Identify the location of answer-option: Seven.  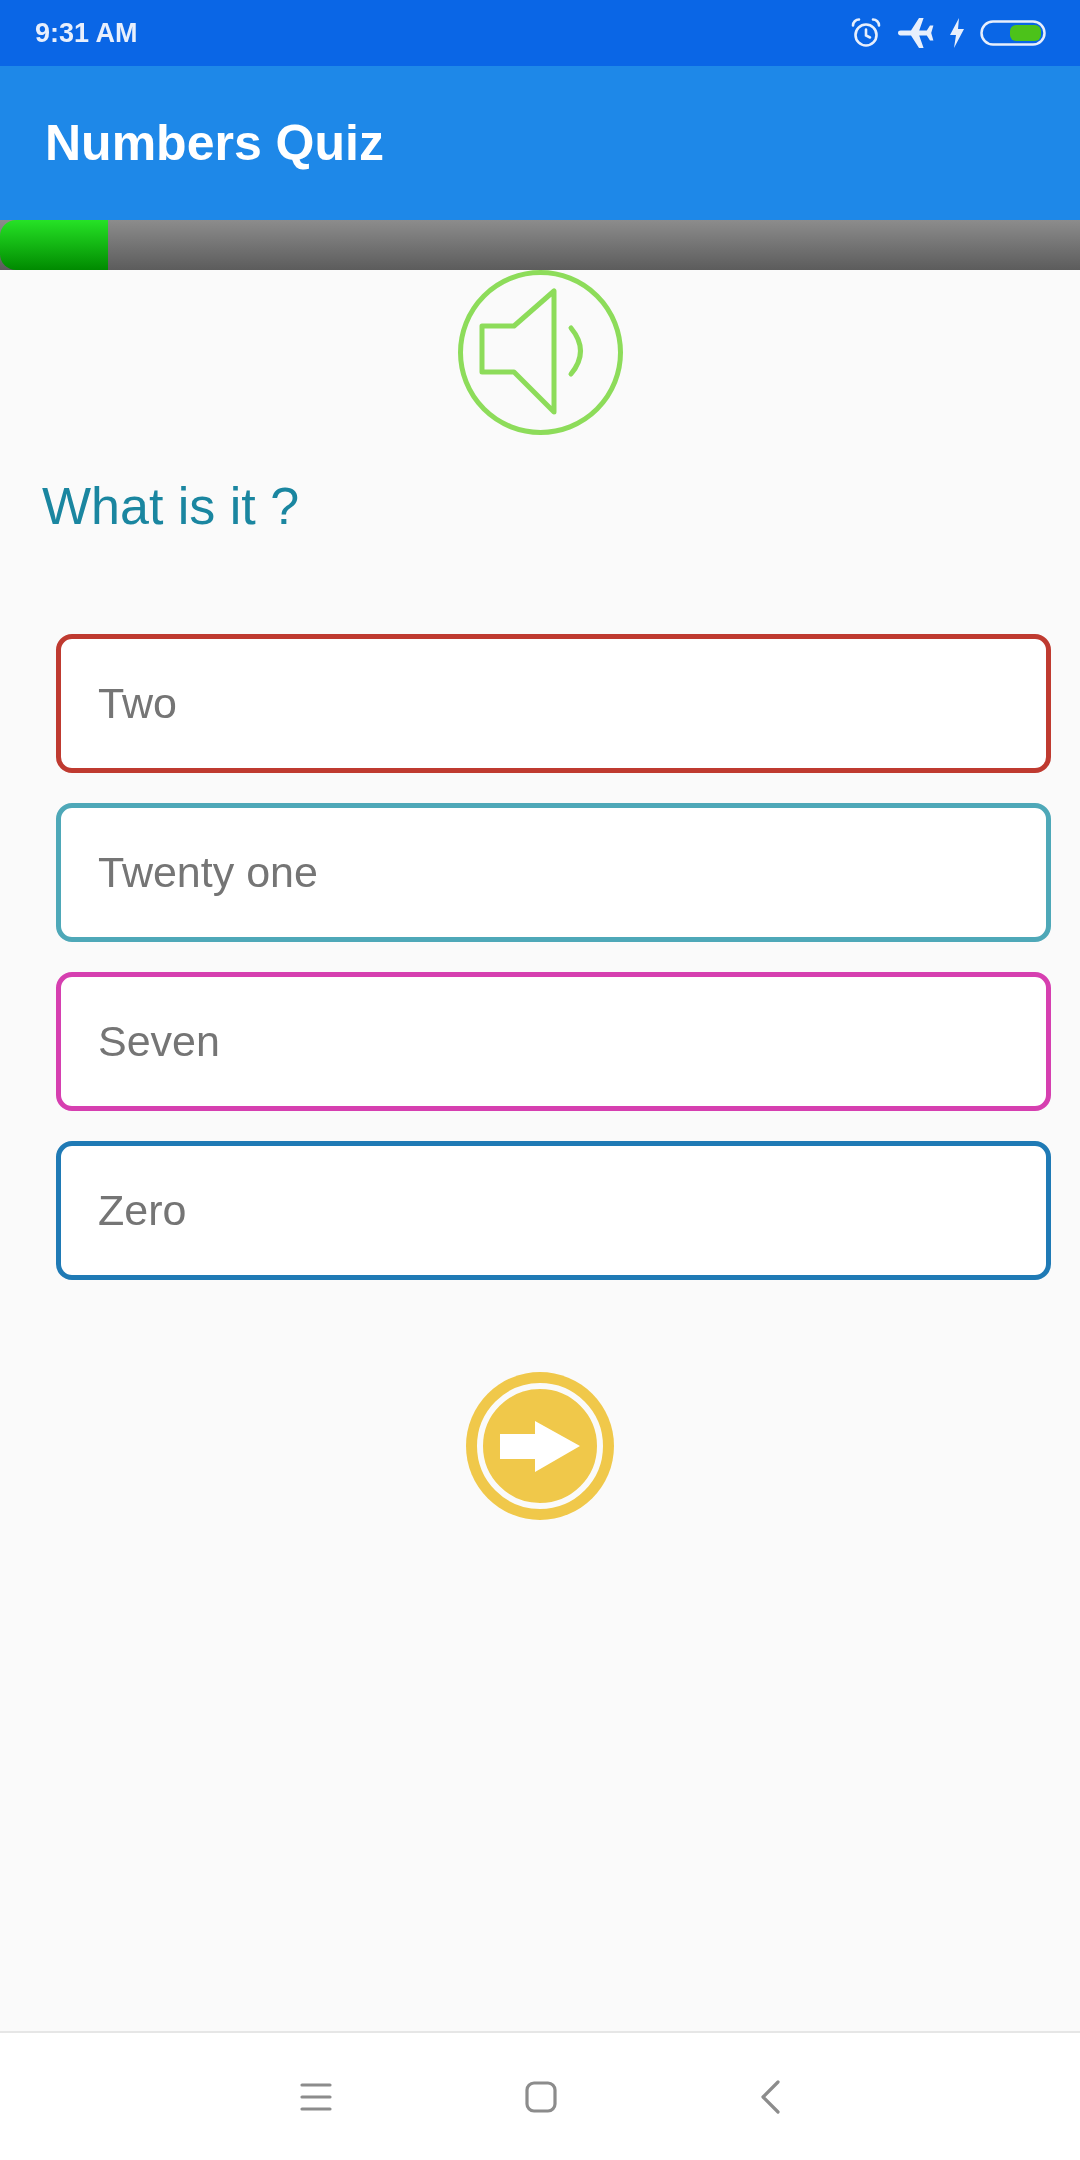
(553, 1042).